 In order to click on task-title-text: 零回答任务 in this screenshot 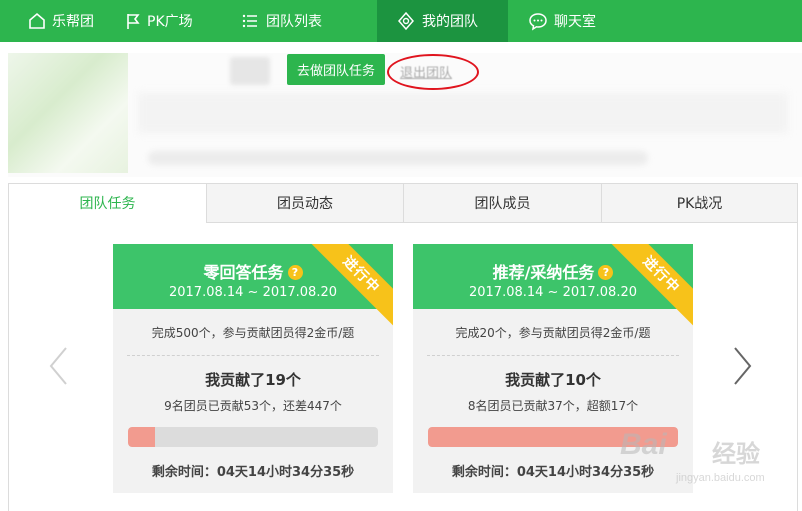, I will do `click(243, 272)`.